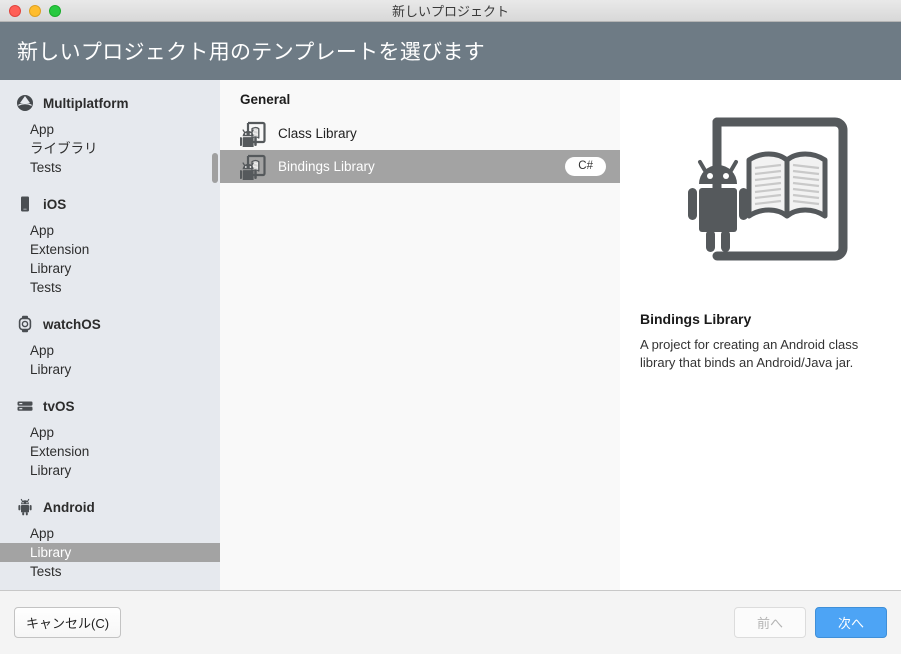 The height and width of the screenshot is (654, 901). Describe the element at coordinates (110, 571) in the screenshot. I see `sidebar-item-android-3: Tests` at that location.